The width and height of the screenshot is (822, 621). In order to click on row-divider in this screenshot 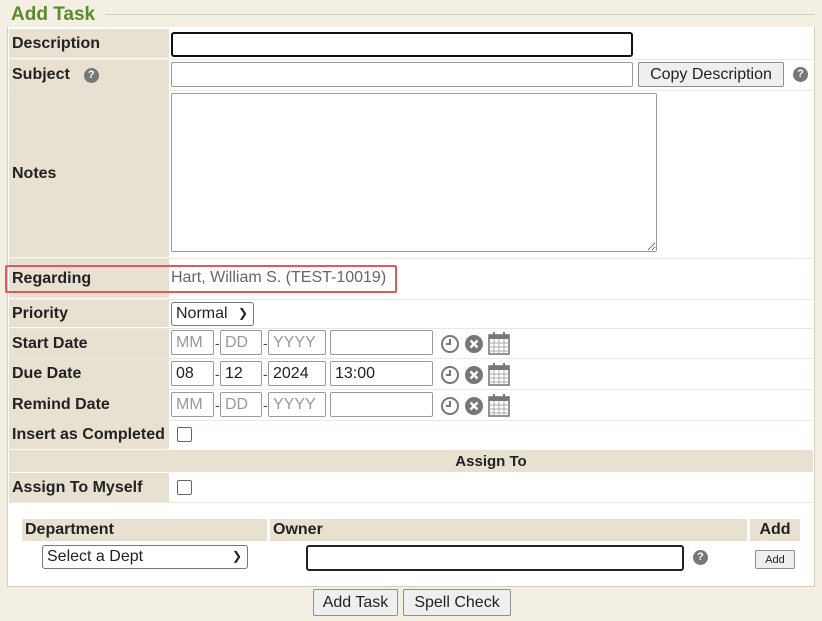, I will do `click(411, 502)`.